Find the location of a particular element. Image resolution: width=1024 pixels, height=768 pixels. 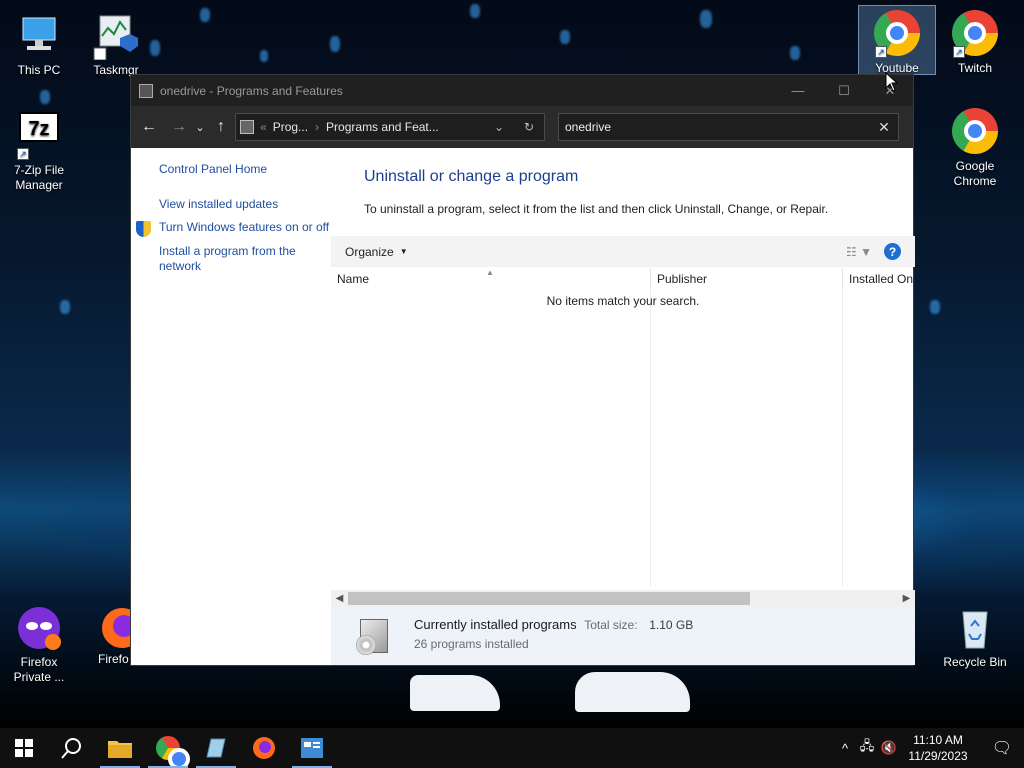

clock-time: 11:10 AM is located at coordinates (938, 740).